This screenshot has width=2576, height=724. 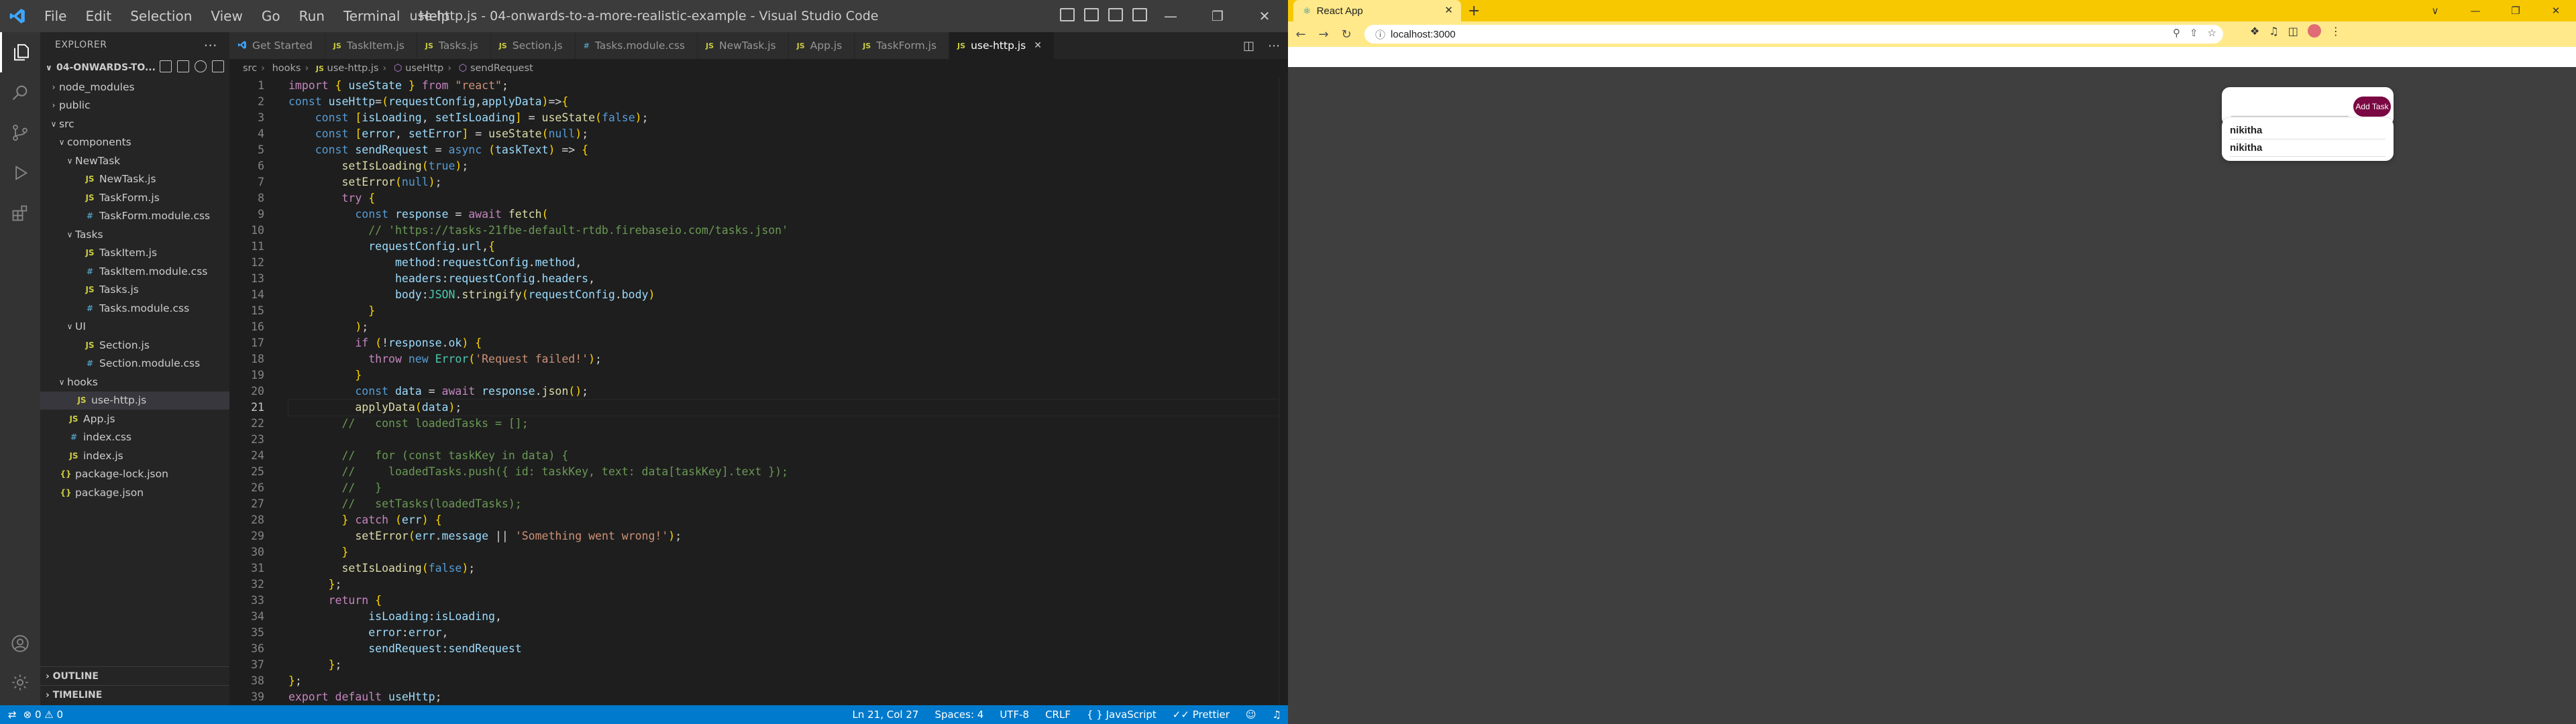 What do you see at coordinates (134, 180) in the screenshot?
I see `tree-file: JS NewTask.js` at bounding box center [134, 180].